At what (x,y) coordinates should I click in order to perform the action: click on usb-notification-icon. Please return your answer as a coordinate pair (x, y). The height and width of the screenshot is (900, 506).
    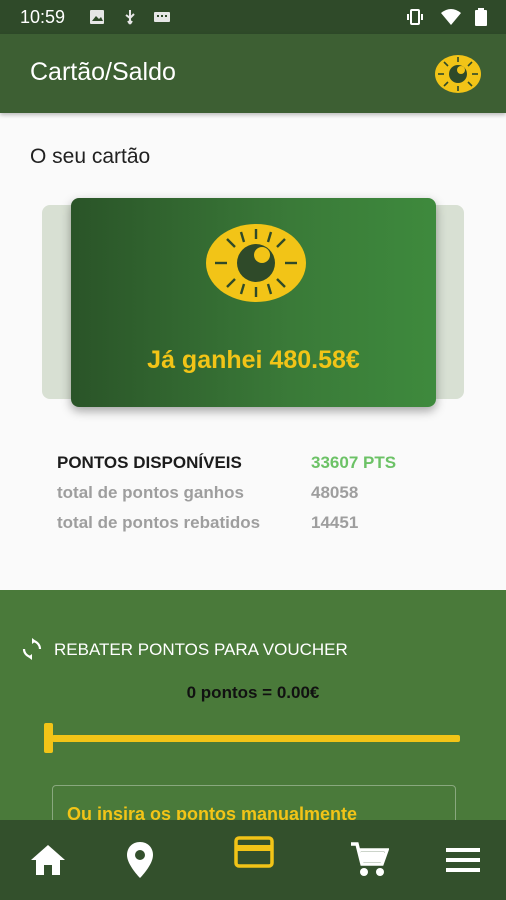
    Looking at the image, I should click on (130, 17).